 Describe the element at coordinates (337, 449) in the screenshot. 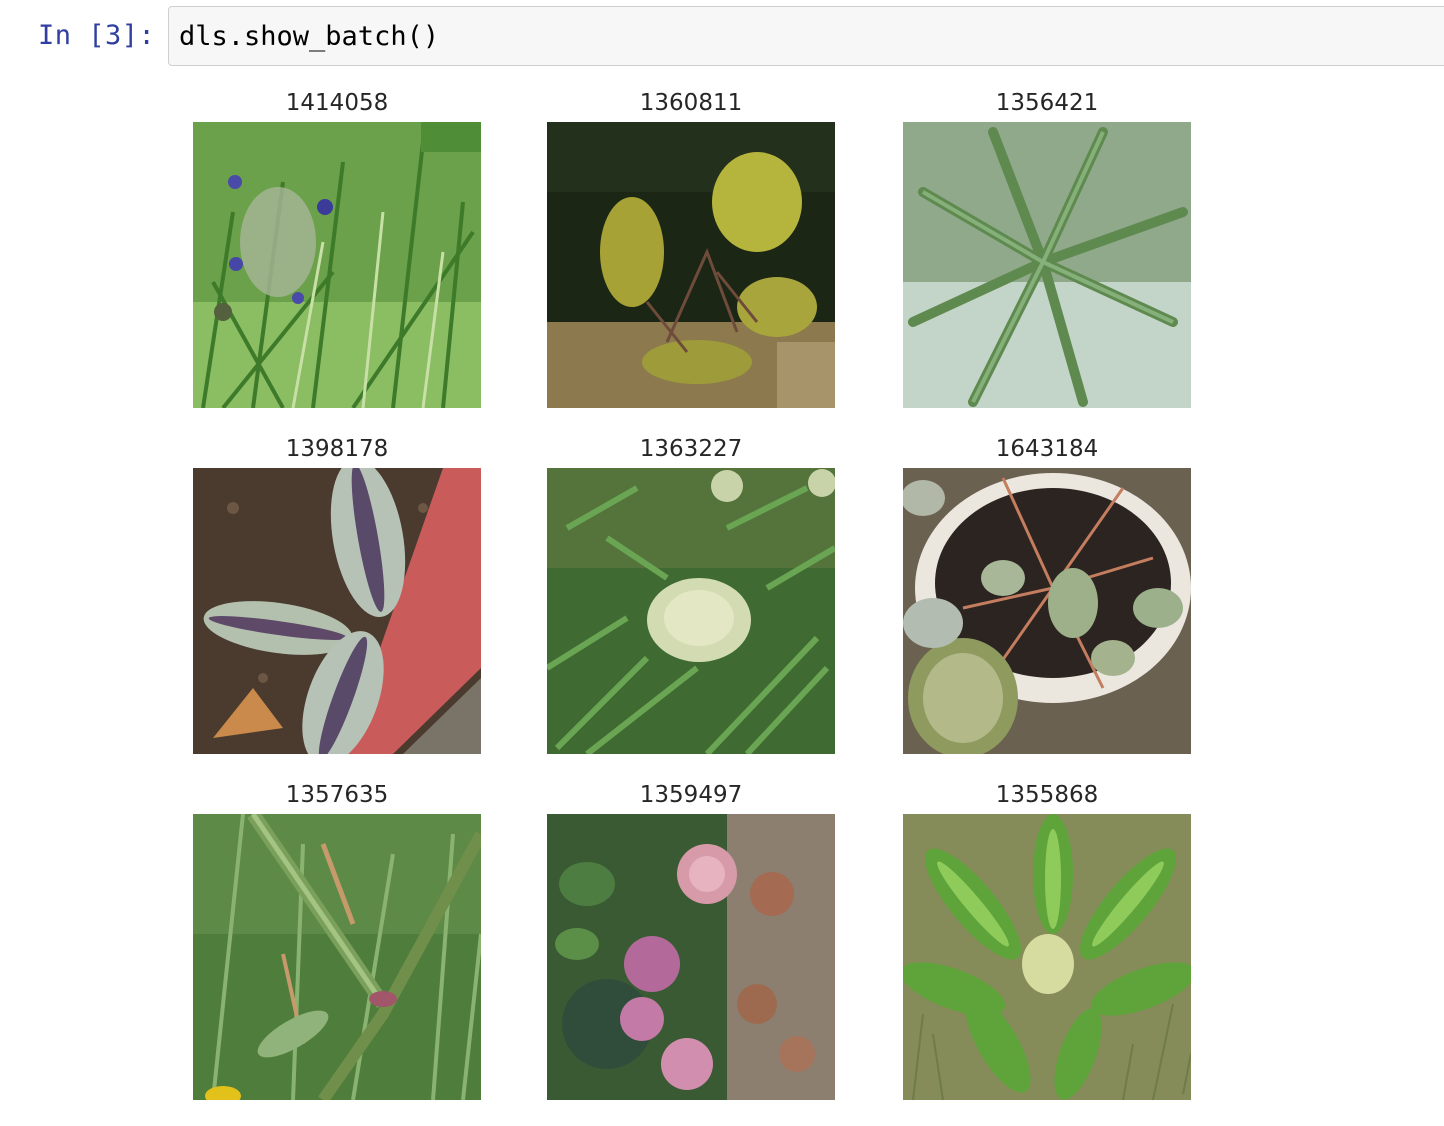

I see `batch-item-label: 1398178` at that location.